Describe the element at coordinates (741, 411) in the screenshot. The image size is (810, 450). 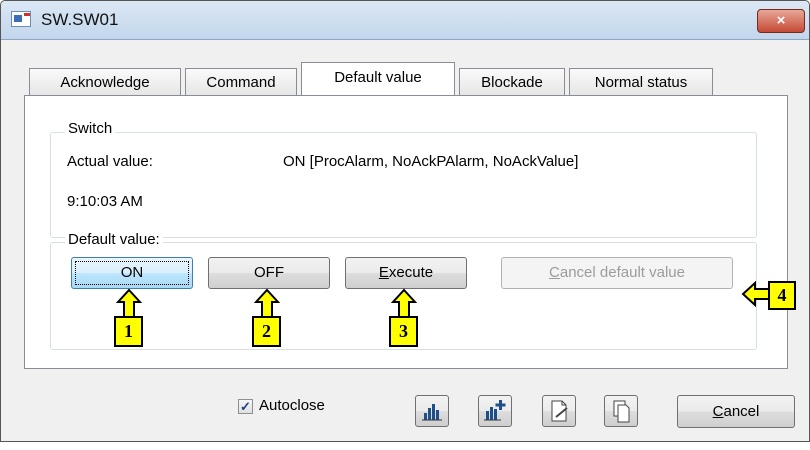
I see `cancel-button-label: ancel` at that location.